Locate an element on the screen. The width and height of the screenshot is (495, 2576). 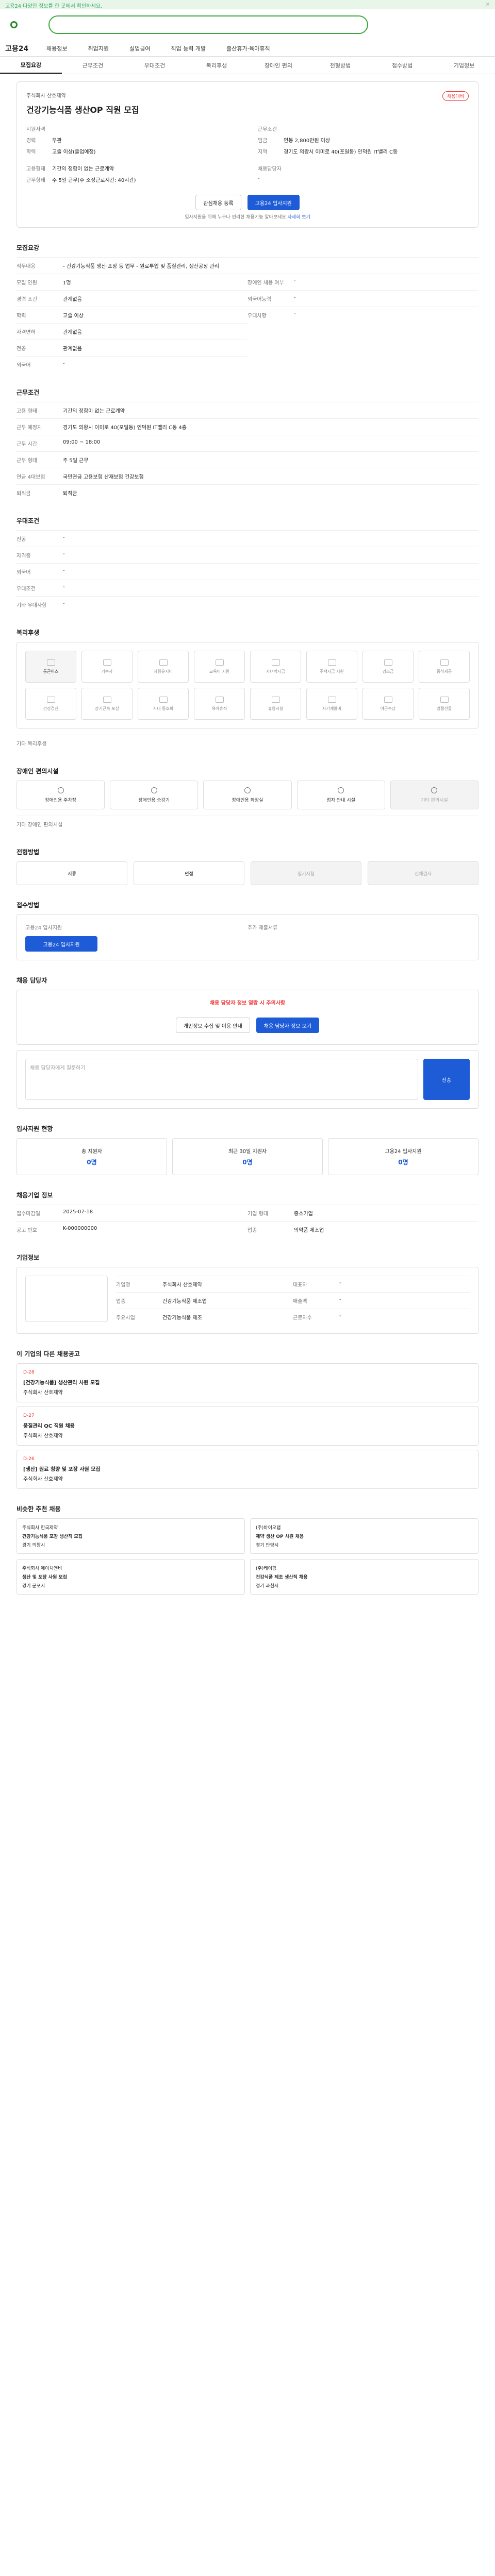
field-label: 기타 복리후생 is located at coordinates (31, 744).